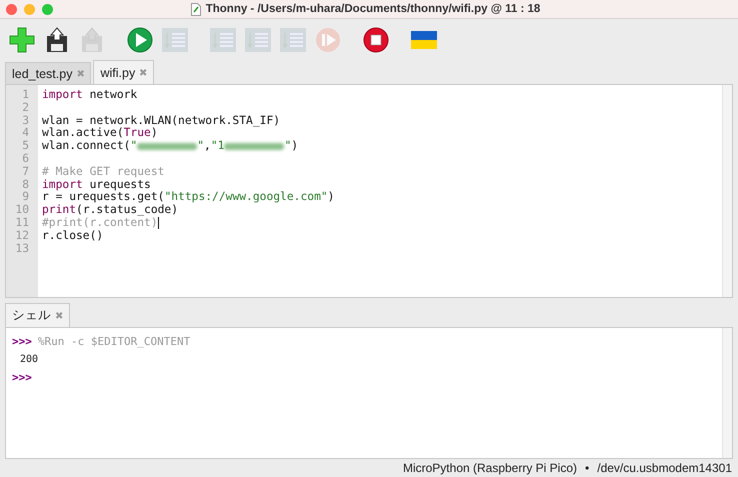 The image size is (738, 477). What do you see at coordinates (22, 210) in the screenshot?
I see `line-number: 10` at bounding box center [22, 210].